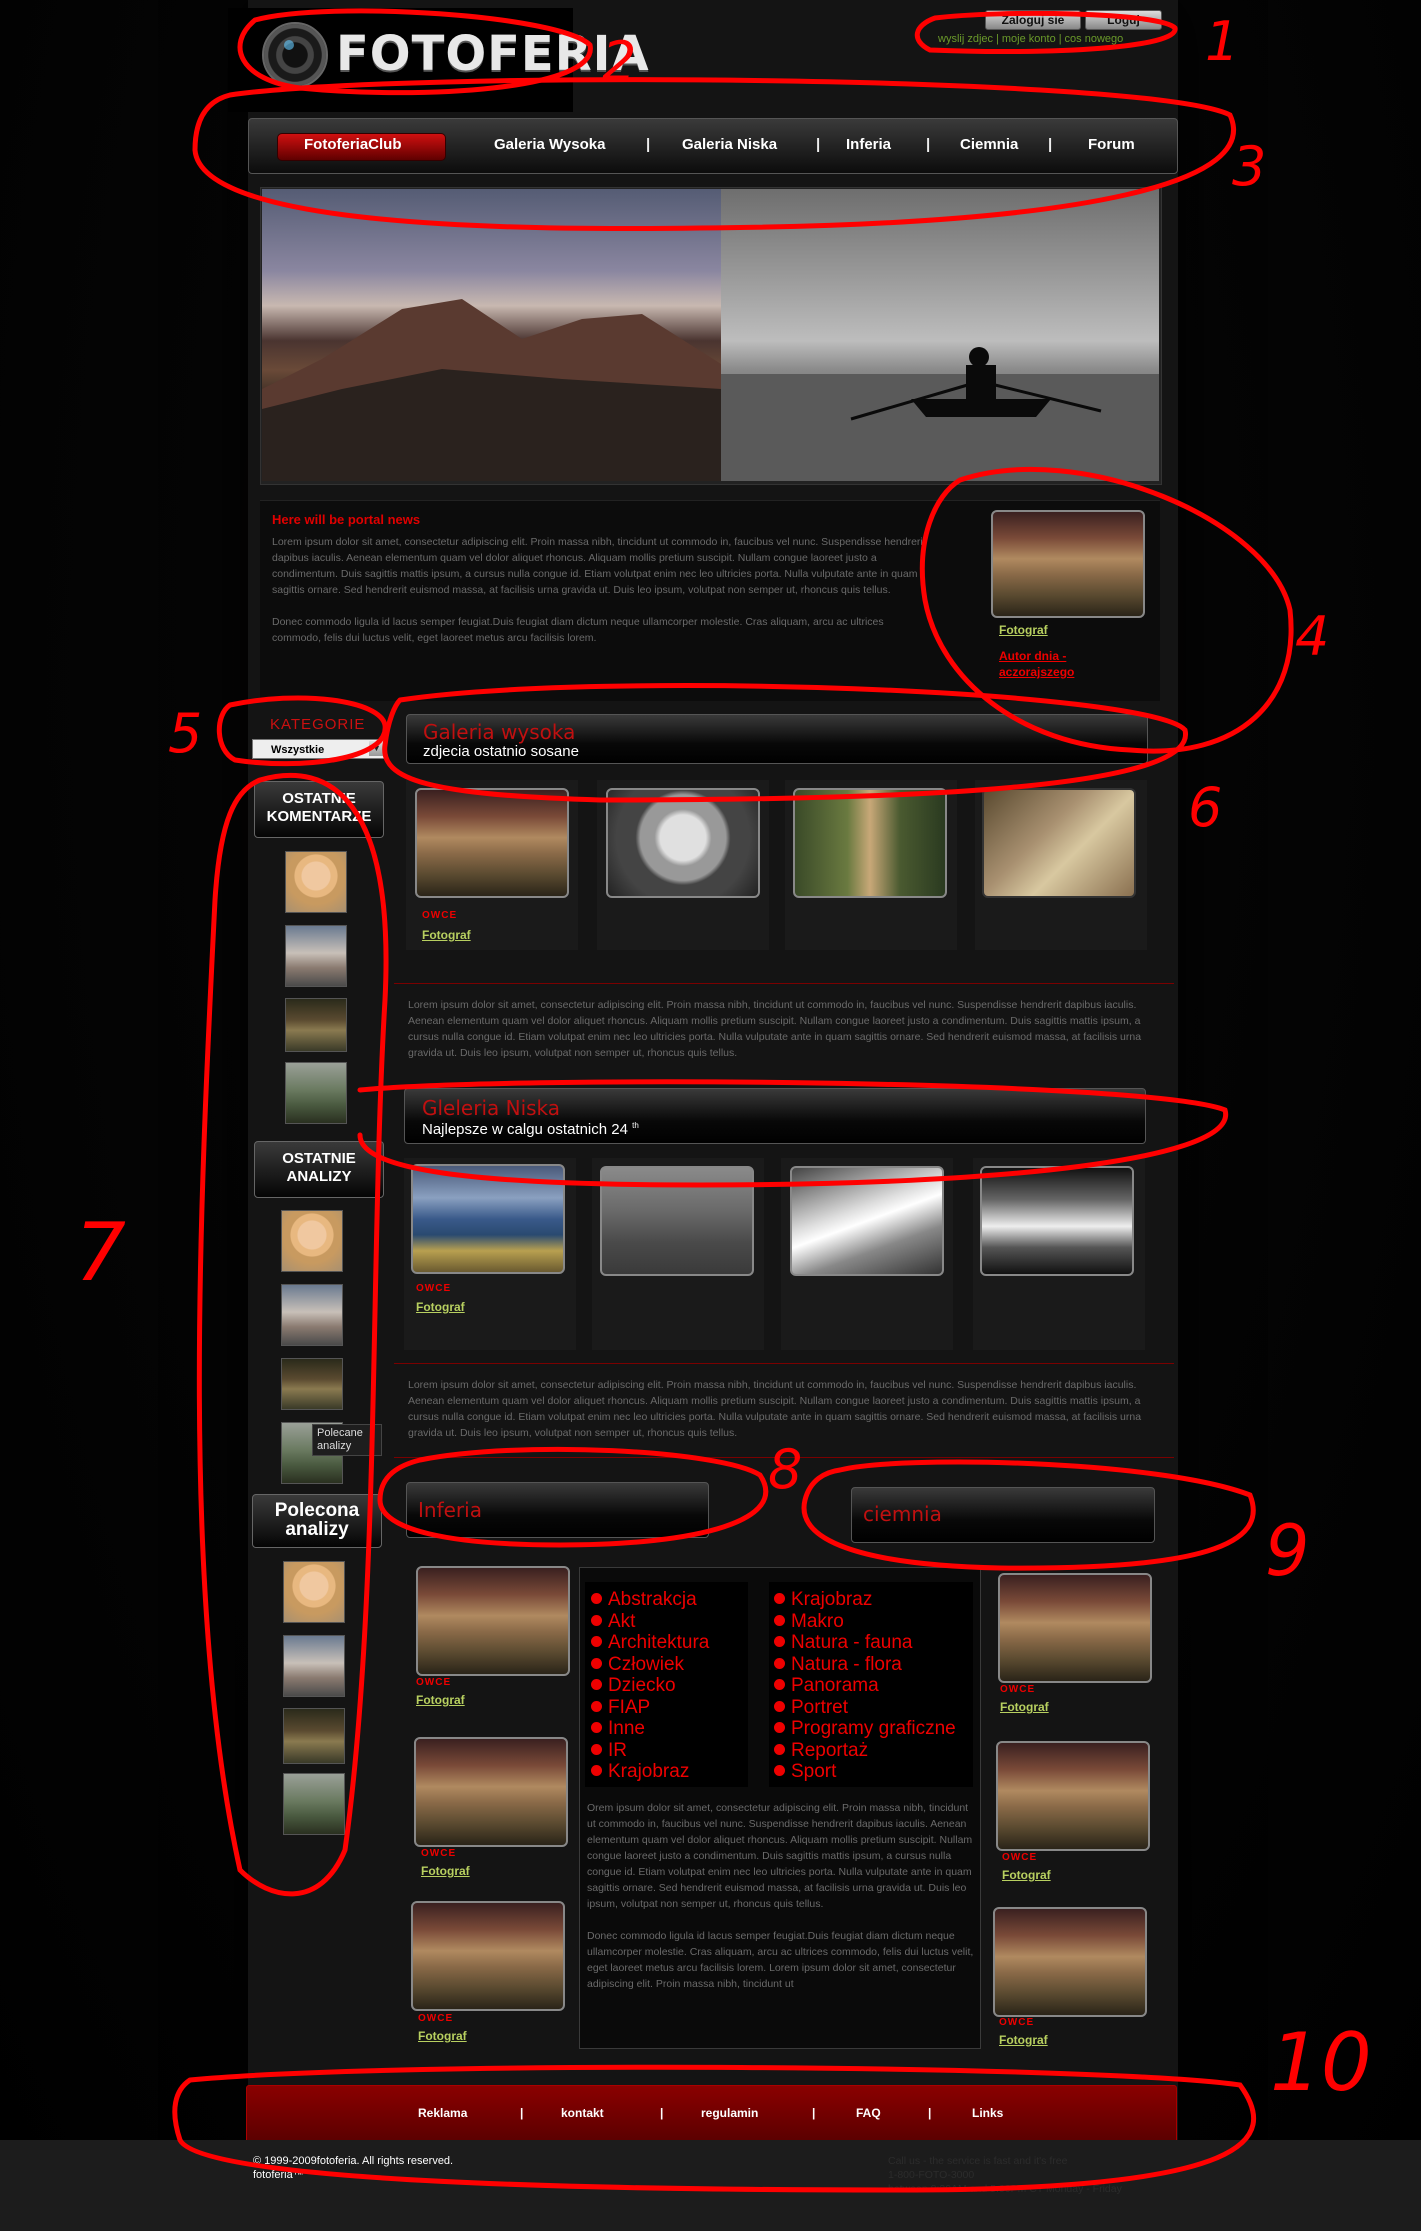  What do you see at coordinates (987, 2113) in the screenshot?
I see `footer-link-links: Links` at bounding box center [987, 2113].